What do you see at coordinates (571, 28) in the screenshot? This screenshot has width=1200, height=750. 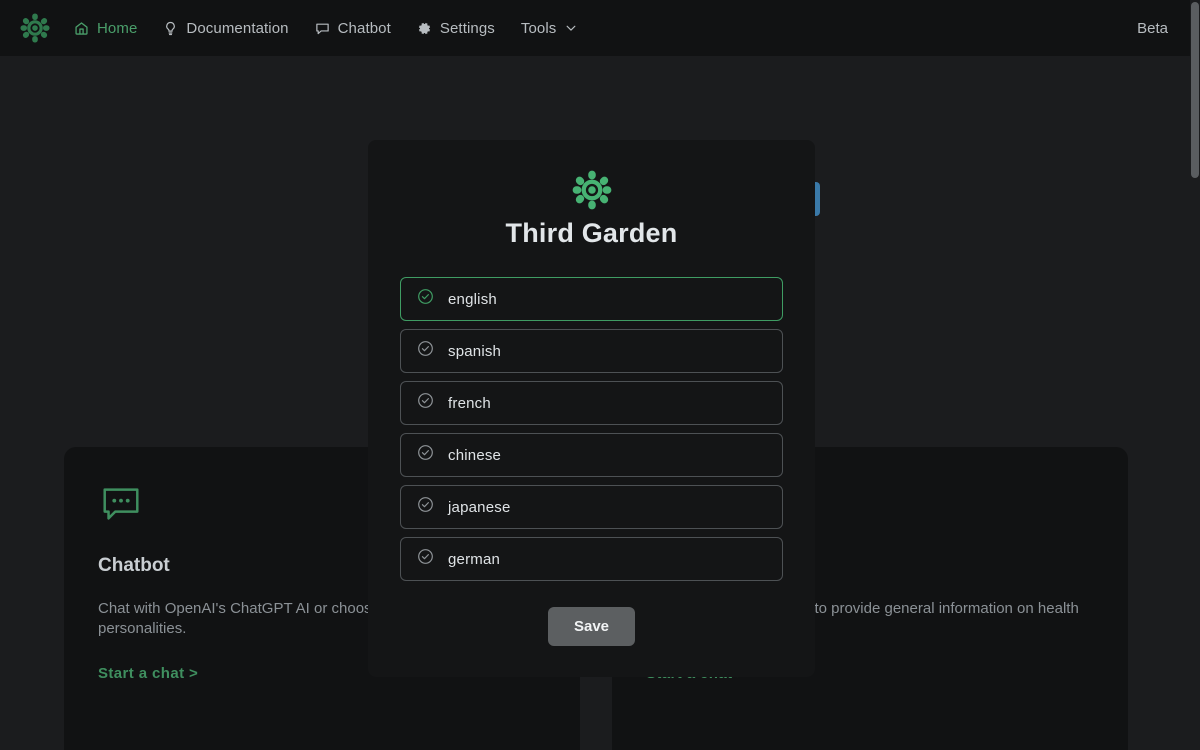 I see `chevron-down-icon` at bounding box center [571, 28].